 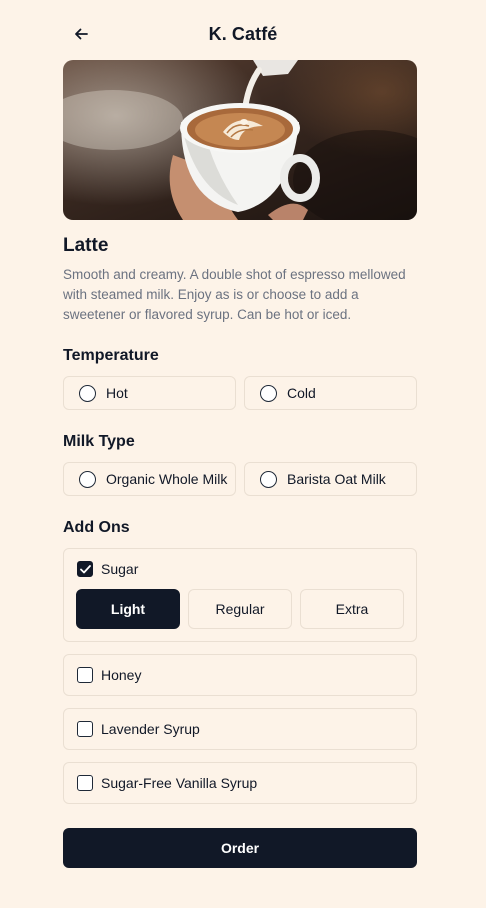 What do you see at coordinates (301, 393) in the screenshot?
I see `option-label: Cold` at bounding box center [301, 393].